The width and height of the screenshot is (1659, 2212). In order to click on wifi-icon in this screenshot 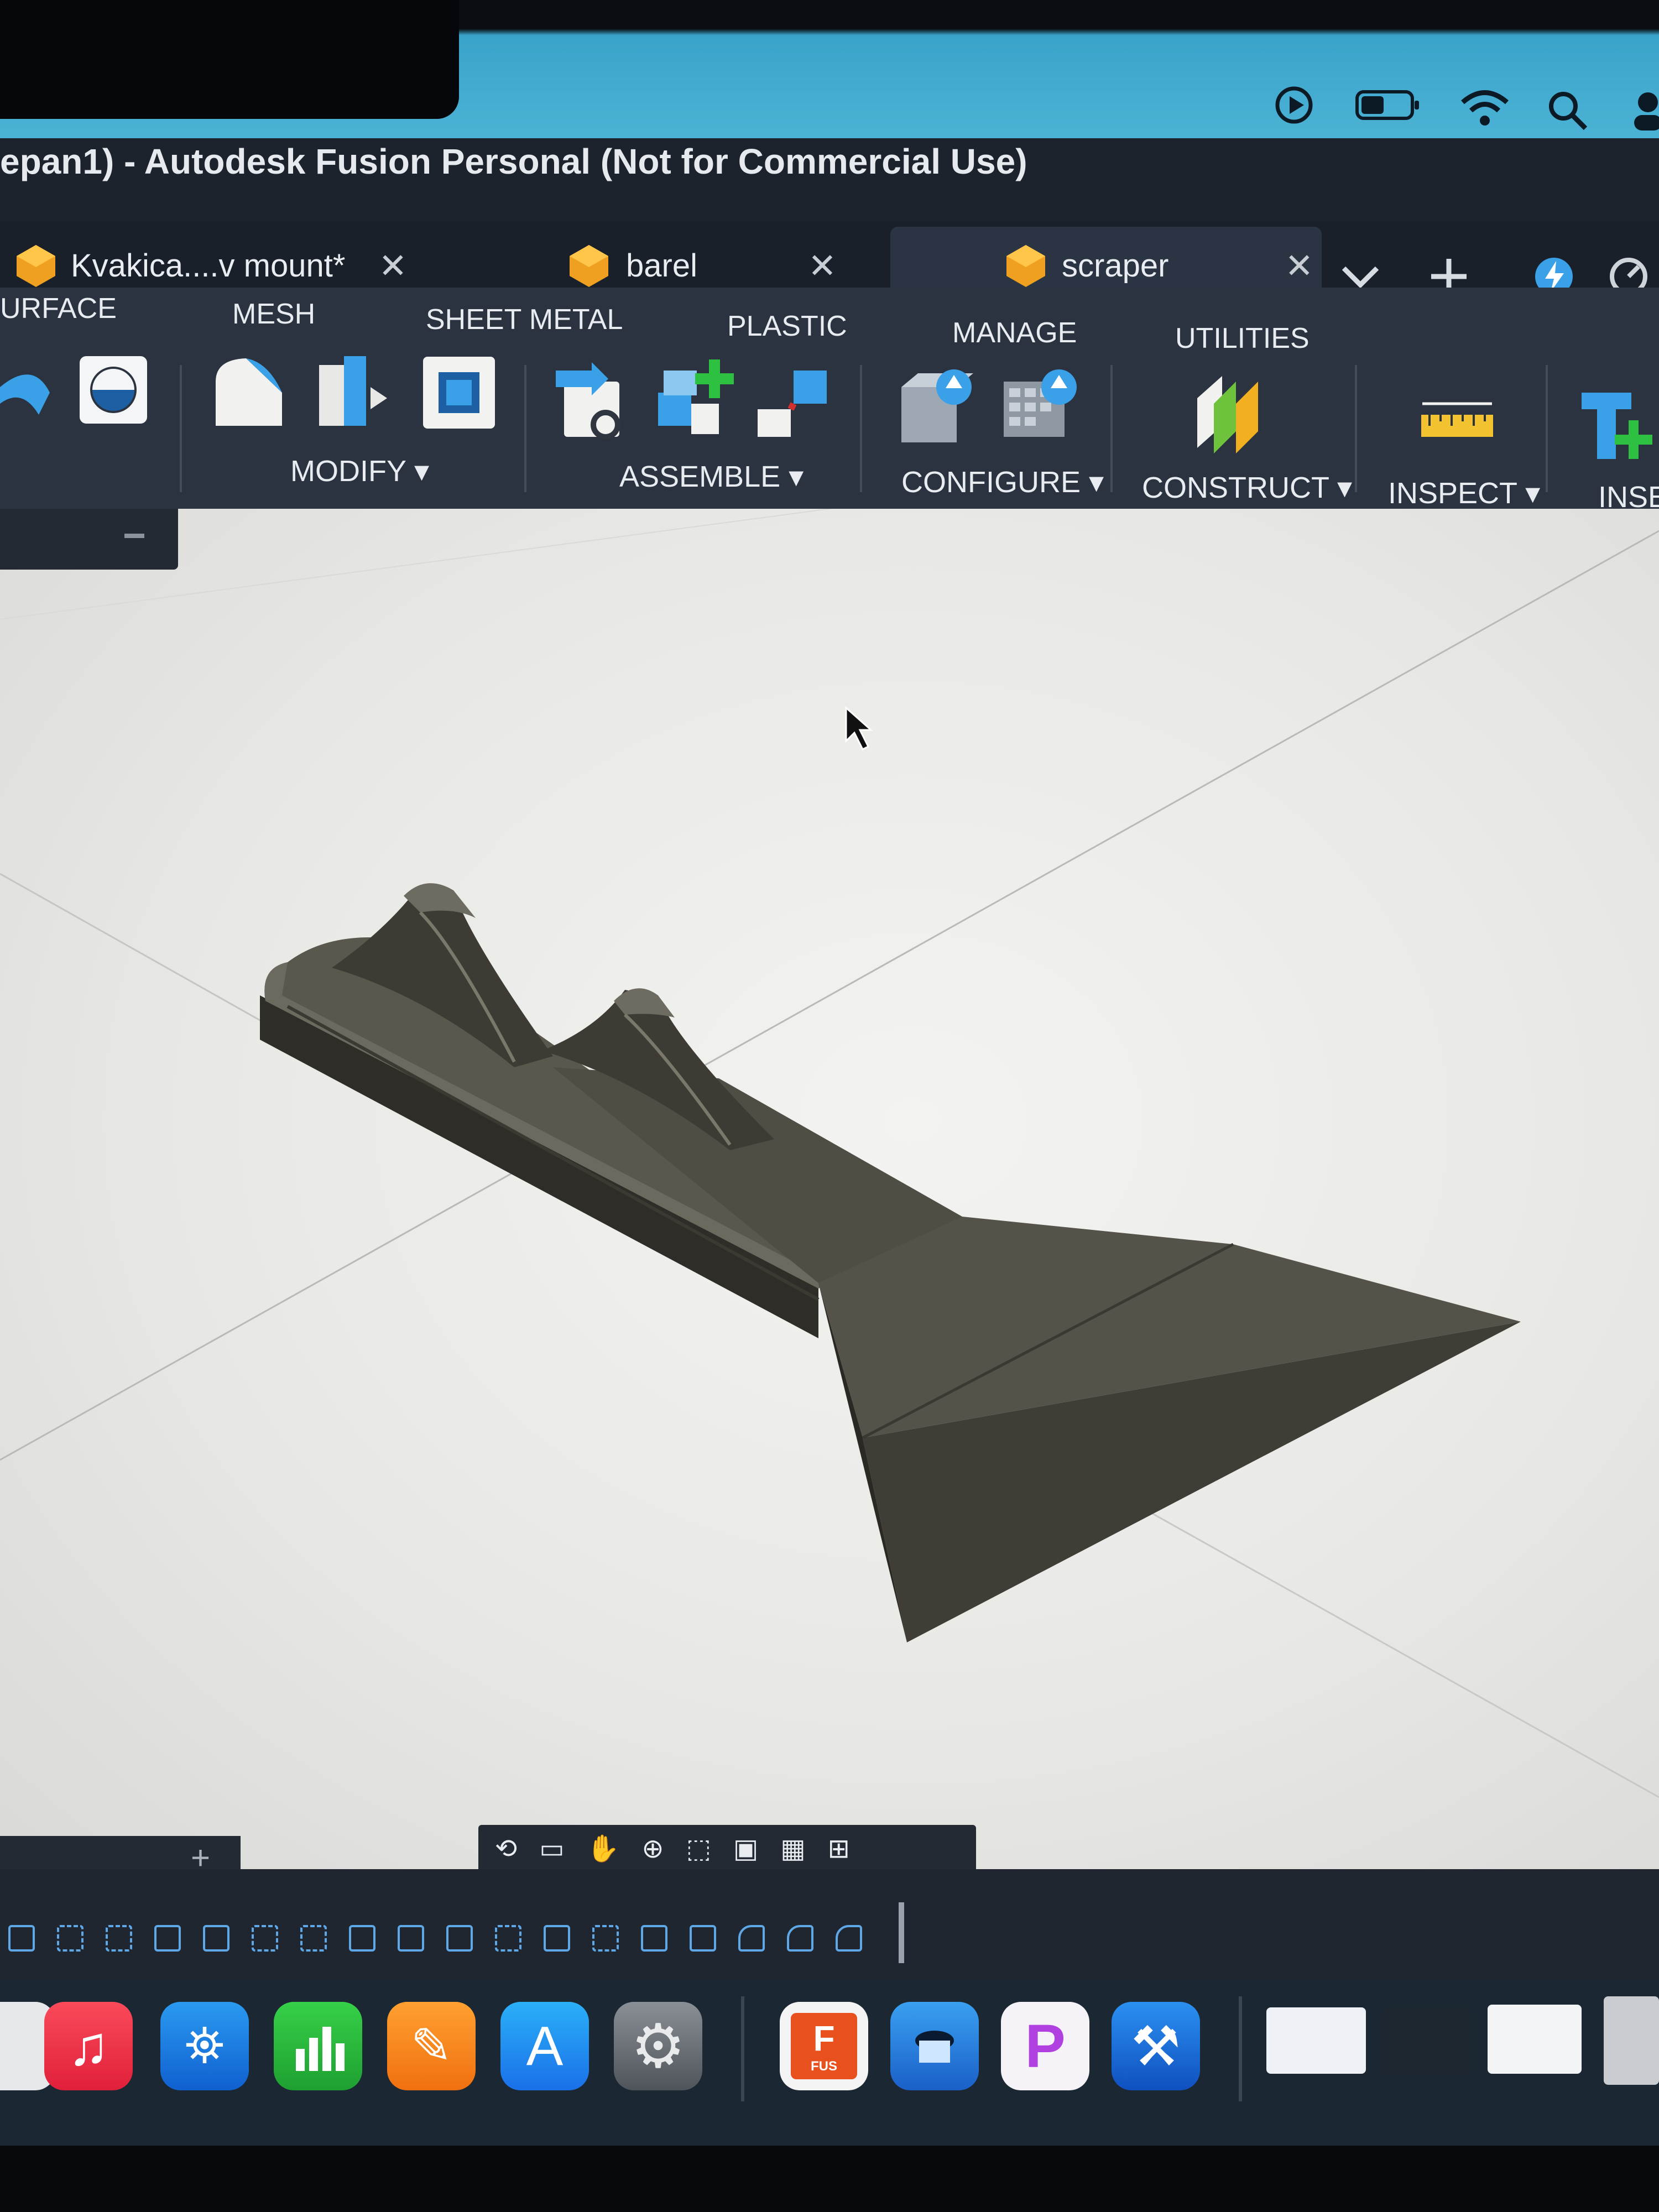, I will do `click(1485, 108)`.